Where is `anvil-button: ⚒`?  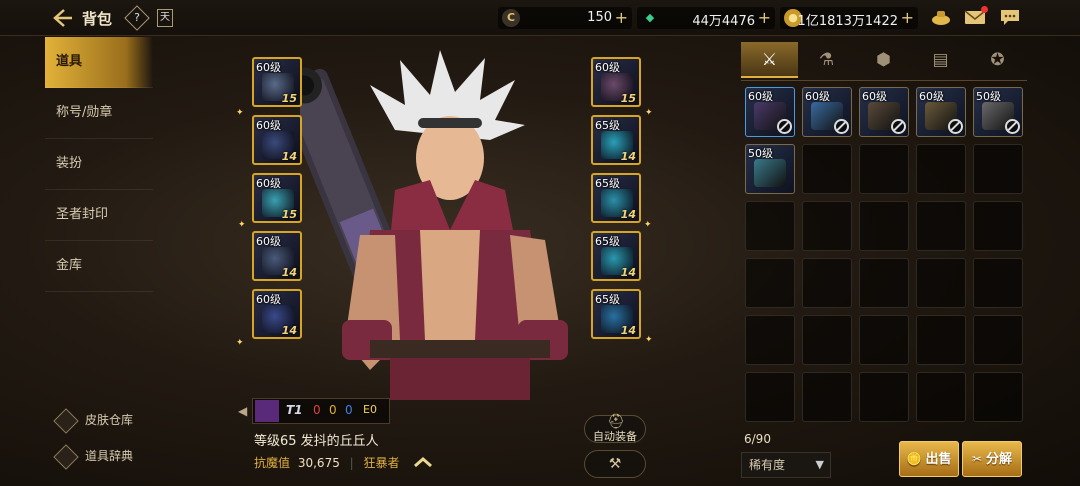 anvil-button: ⚒ is located at coordinates (615, 464).